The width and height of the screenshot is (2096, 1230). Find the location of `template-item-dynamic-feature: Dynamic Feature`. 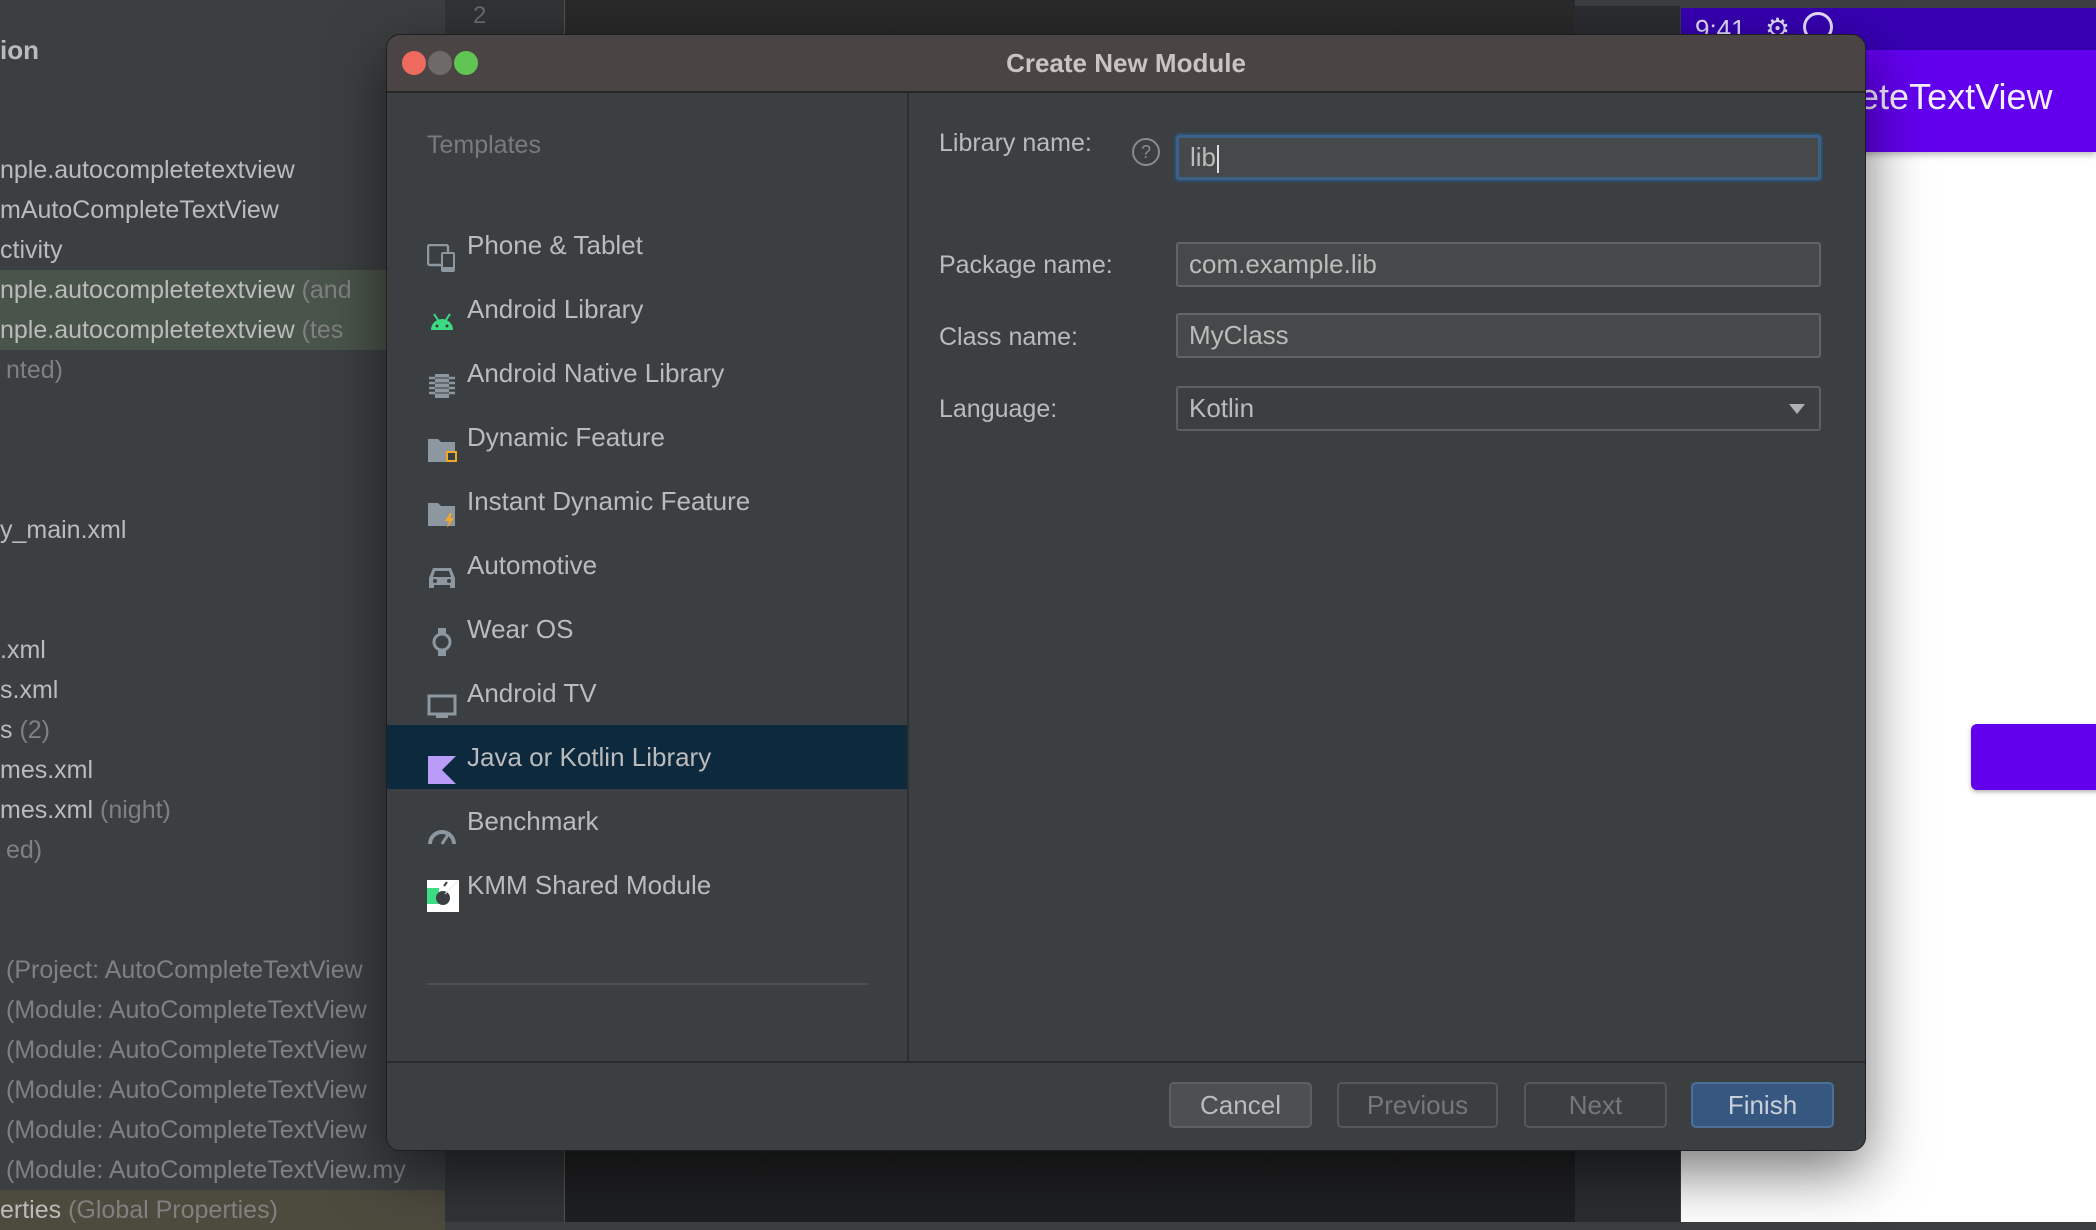

template-item-dynamic-feature: Dynamic Feature is located at coordinates (647, 437).